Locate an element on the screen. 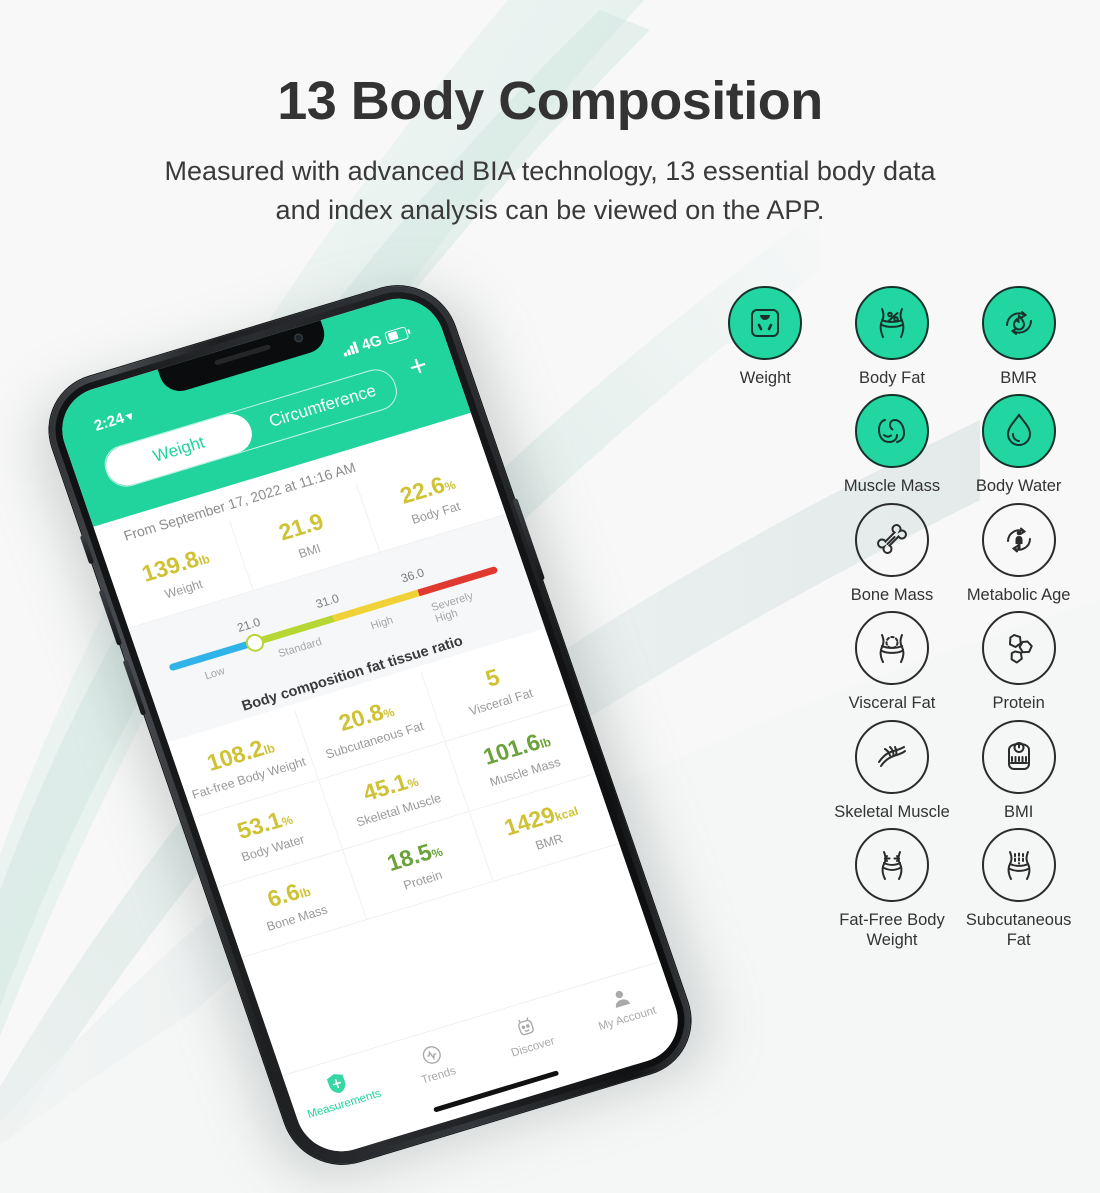 Image resolution: width=1100 pixels, height=1193 pixels. signal-bars-icon is located at coordinates (350, 349).